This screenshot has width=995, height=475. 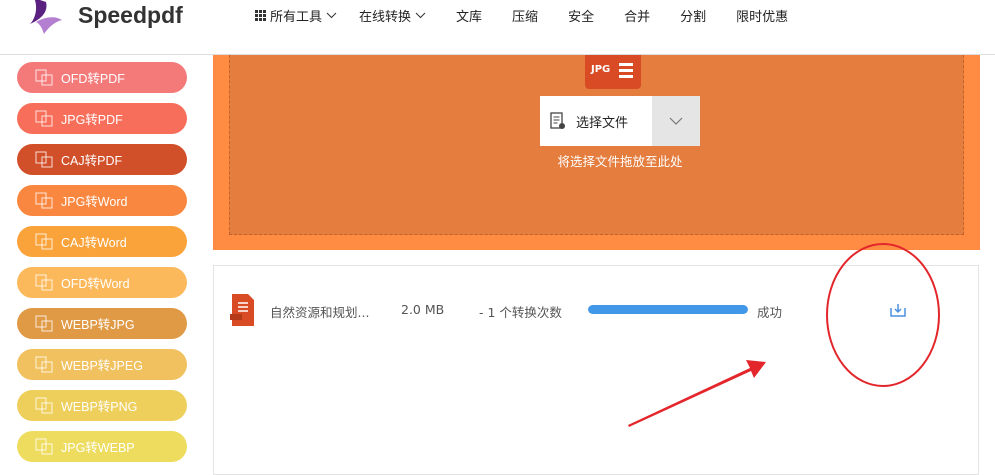 What do you see at coordinates (697, 393) in the screenshot?
I see `annotation-arrow` at bounding box center [697, 393].